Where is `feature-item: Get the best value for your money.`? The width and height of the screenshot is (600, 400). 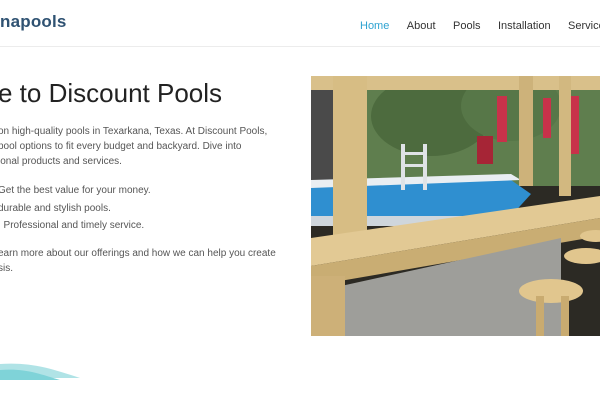 feature-item: Get the best value for your money. is located at coordinates (75, 190).